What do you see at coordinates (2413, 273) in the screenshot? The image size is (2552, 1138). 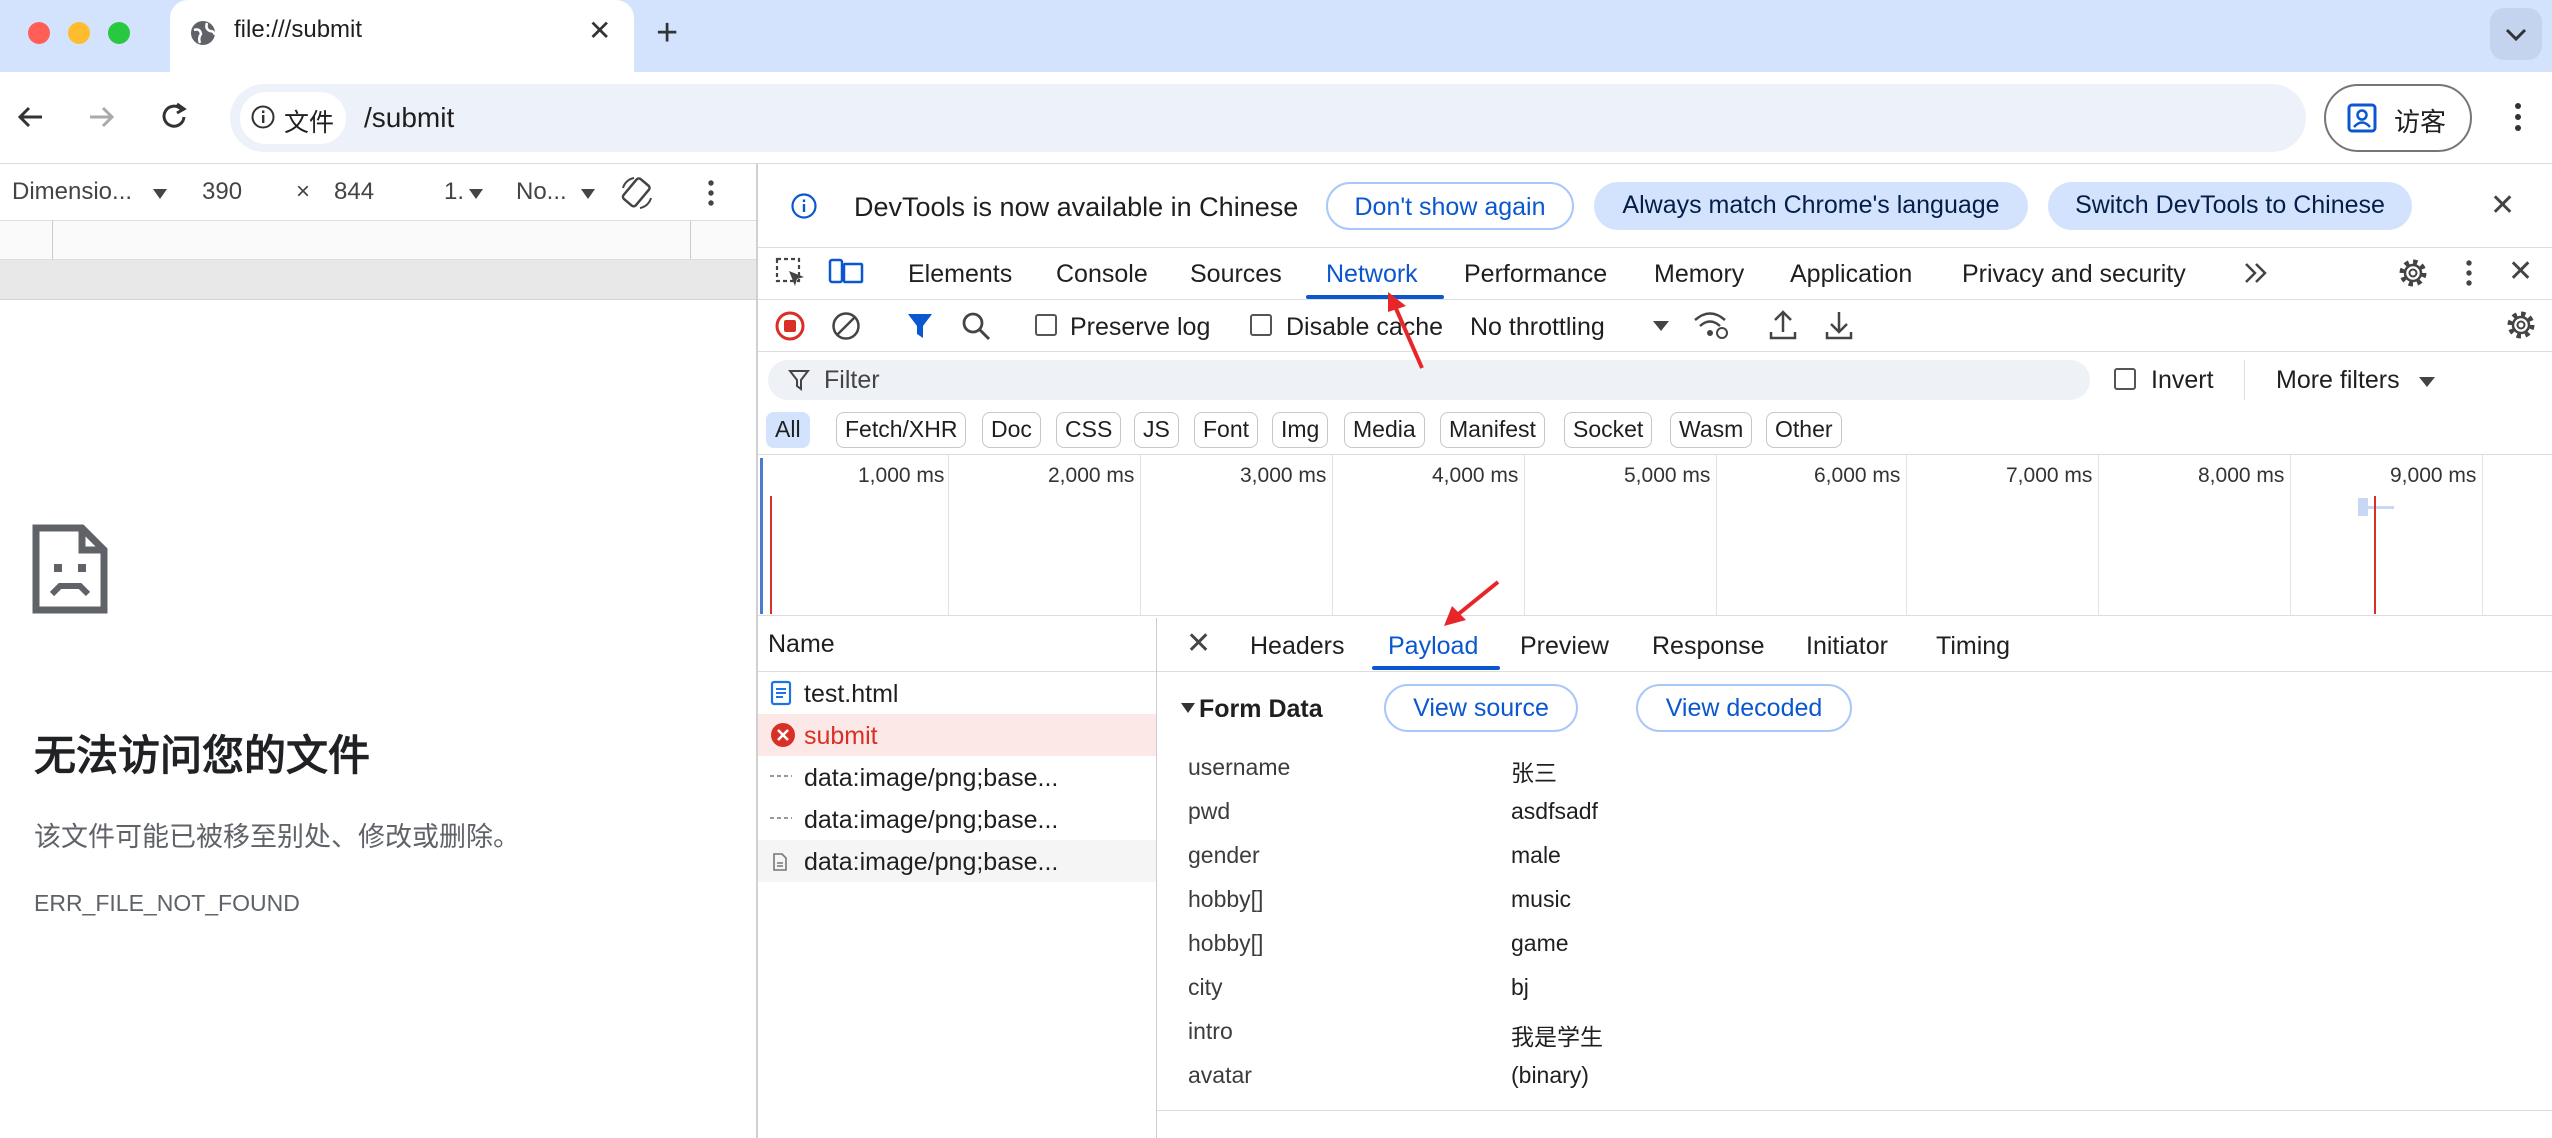 I see `devtools-settings-icon` at bounding box center [2413, 273].